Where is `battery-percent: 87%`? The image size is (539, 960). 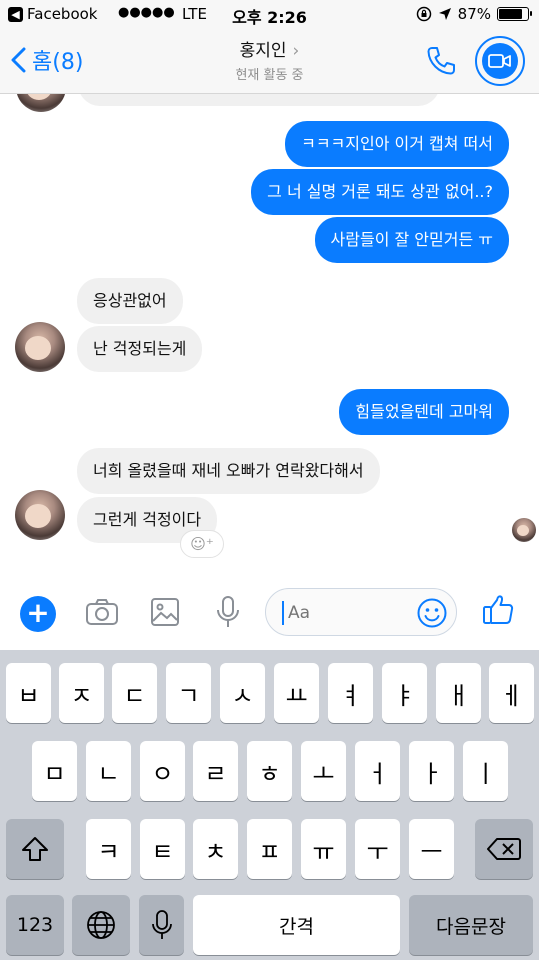 battery-percent: 87% is located at coordinates (474, 14).